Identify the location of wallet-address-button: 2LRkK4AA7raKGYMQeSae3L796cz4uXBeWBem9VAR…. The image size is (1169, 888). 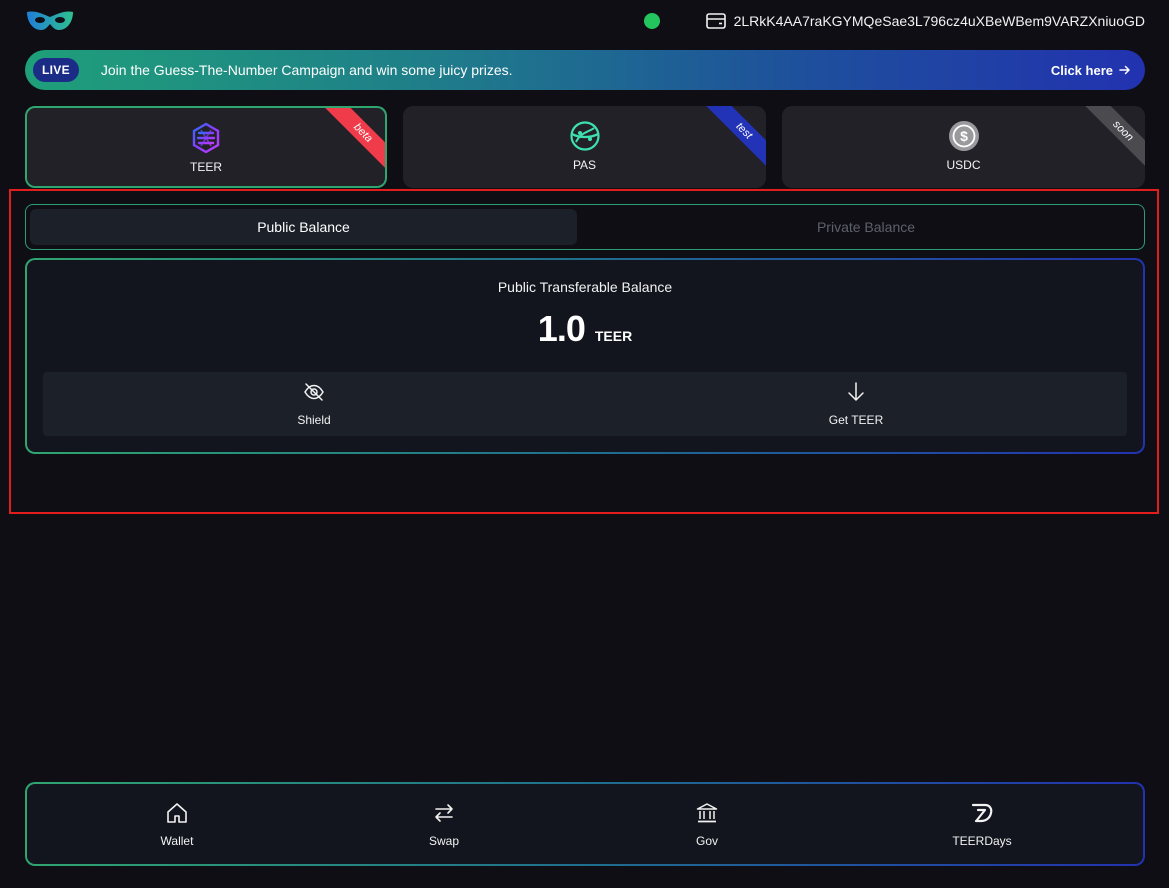
(925, 21).